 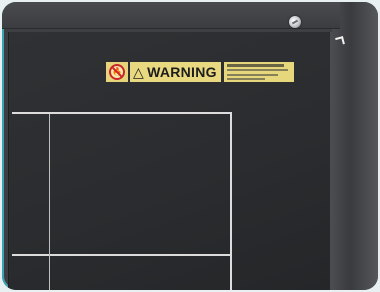 What do you see at coordinates (258, 72) in the screenshot?
I see `warning-fine-print` at bounding box center [258, 72].